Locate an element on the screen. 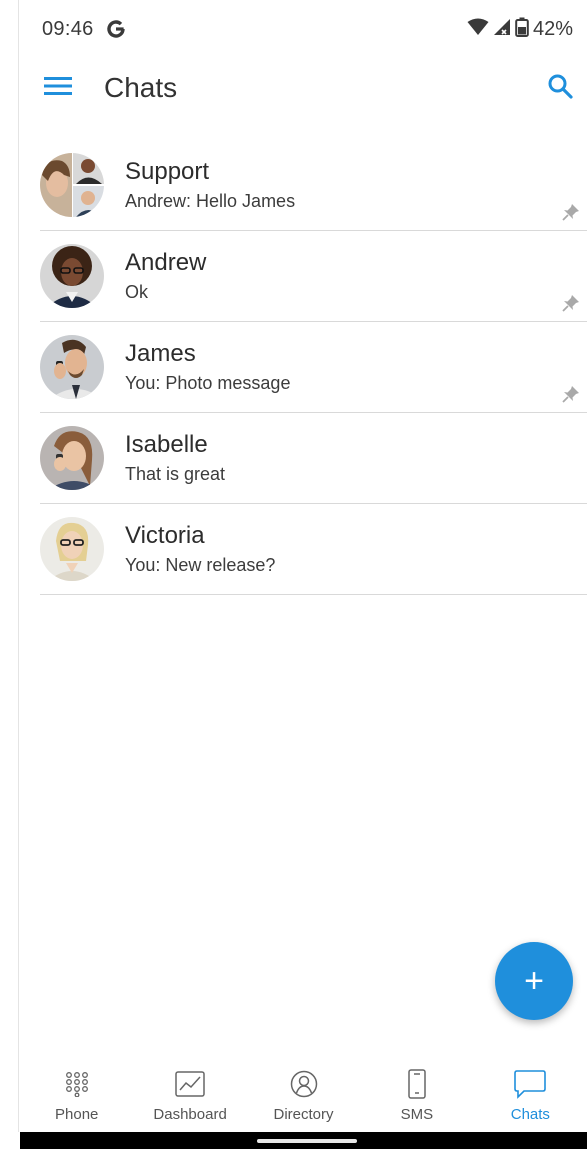 This screenshot has height=1149, width=587. nav-phone: Phone is located at coordinates (76, 1096).